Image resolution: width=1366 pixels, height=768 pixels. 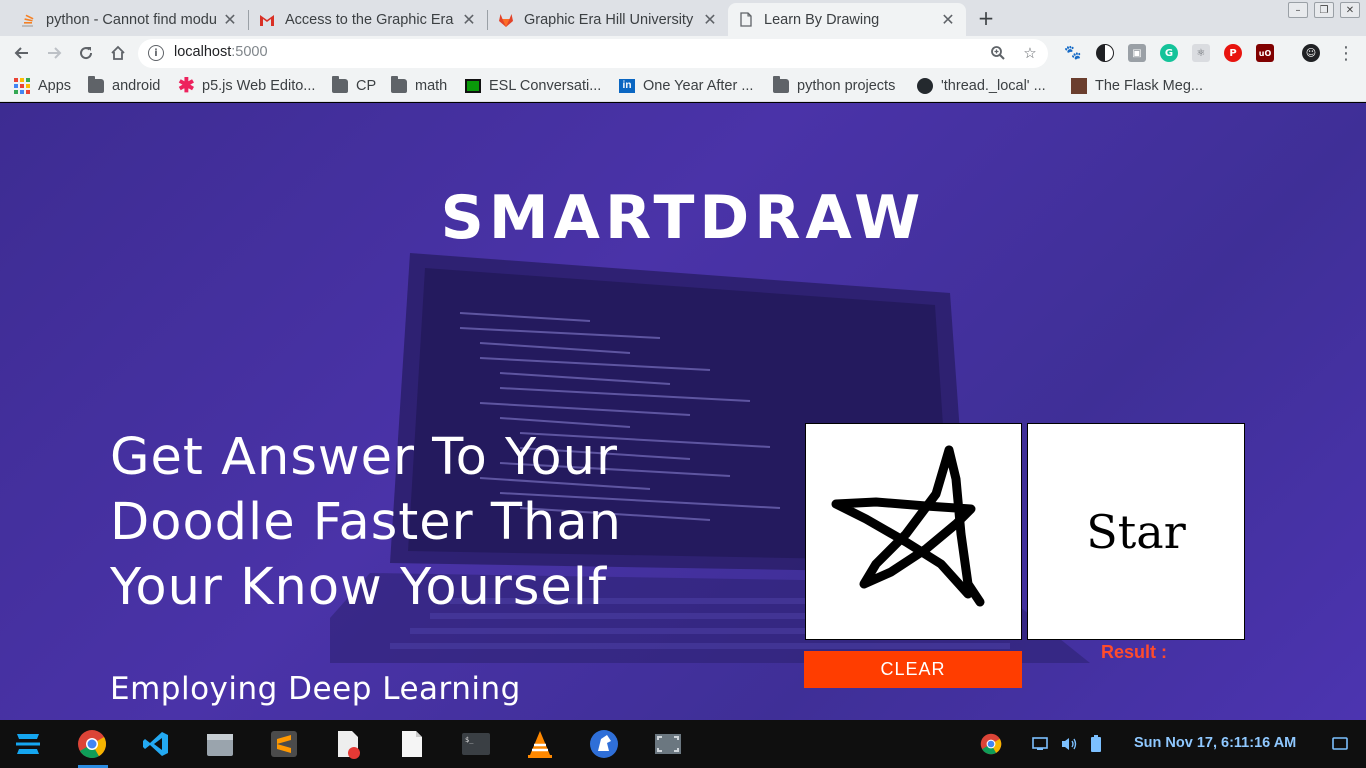 I want to click on system-clock: Sun Nov 17, 6:11:16 AM, so click(x=1215, y=743).